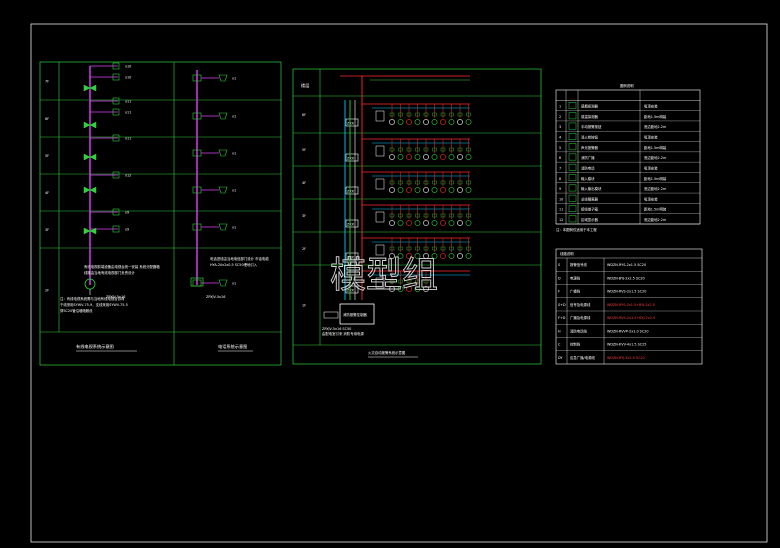 This screenshot has height=548, width=780. Describe the element at coordinates (562, 318) in the screenshot. I see `wiring-code: F+D` at that location.